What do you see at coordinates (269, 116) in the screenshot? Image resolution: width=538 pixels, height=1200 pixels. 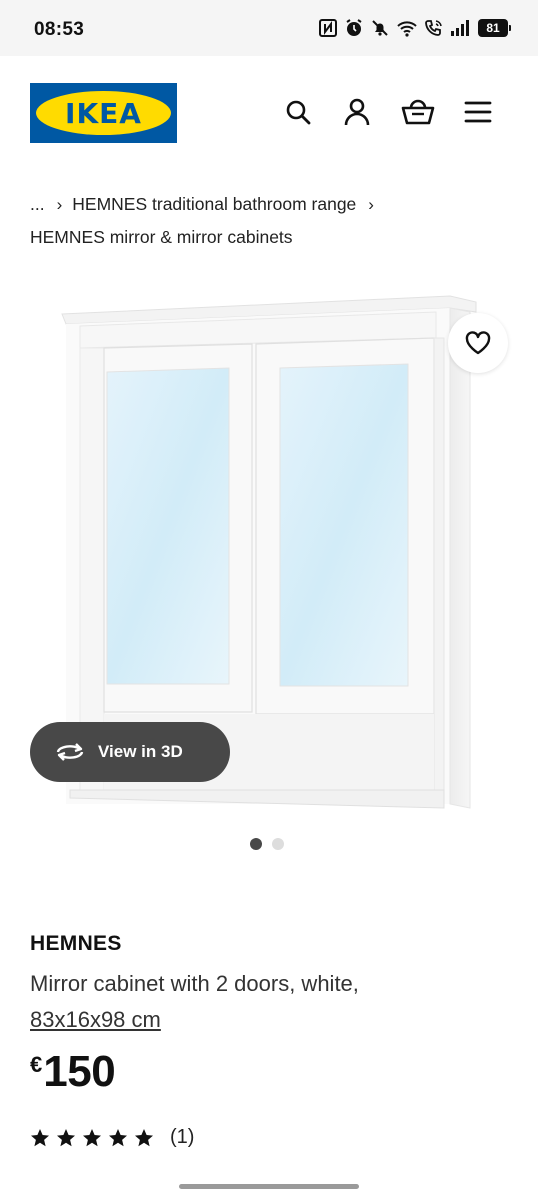 I see `site-header: IKEA` at bounding box center [269, 116].